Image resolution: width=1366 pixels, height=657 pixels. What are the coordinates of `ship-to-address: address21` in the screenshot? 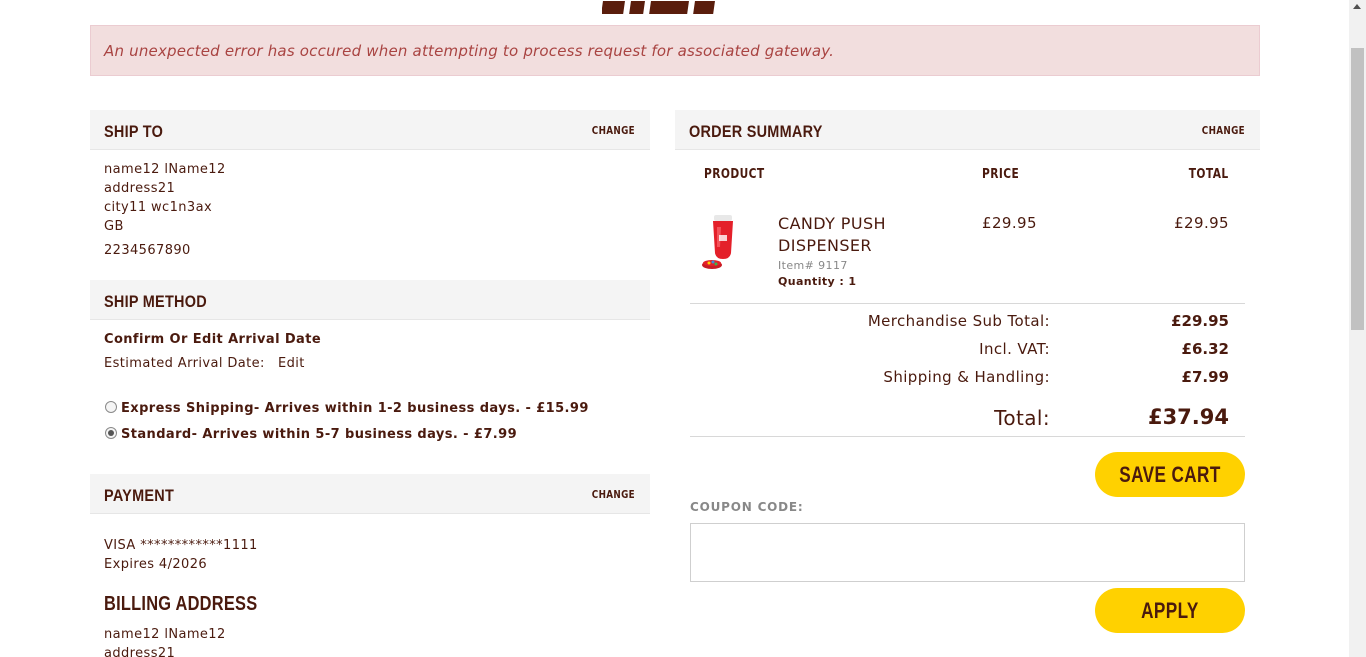 It's located at (140, 188).